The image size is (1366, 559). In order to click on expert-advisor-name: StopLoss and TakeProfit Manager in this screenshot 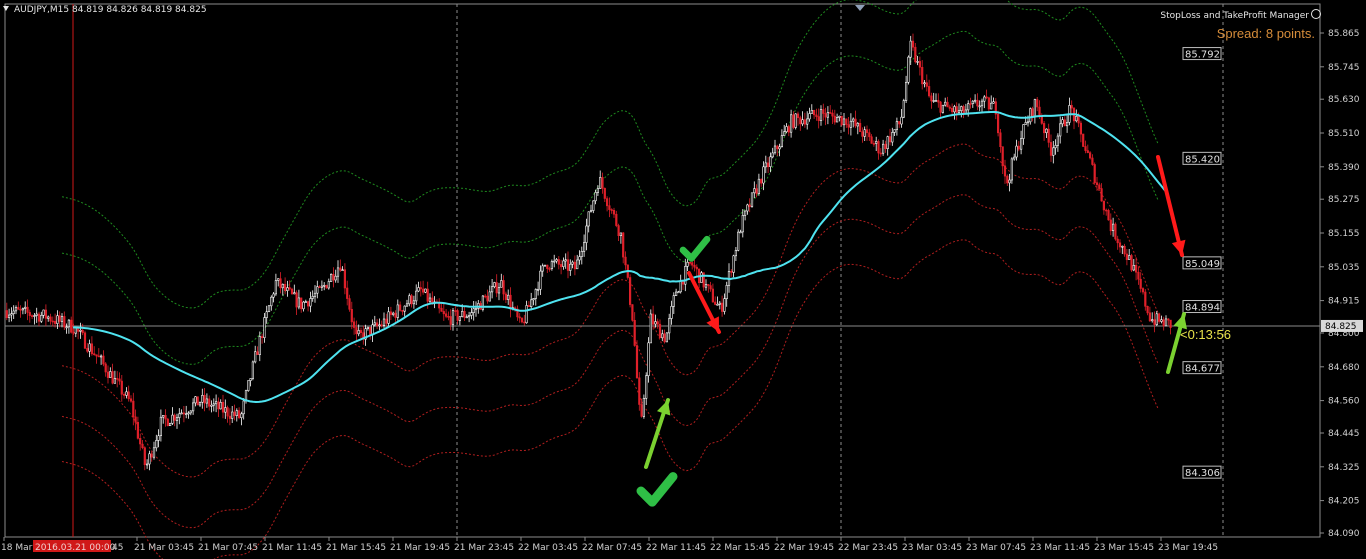, I will do `click(1240, 15)`.